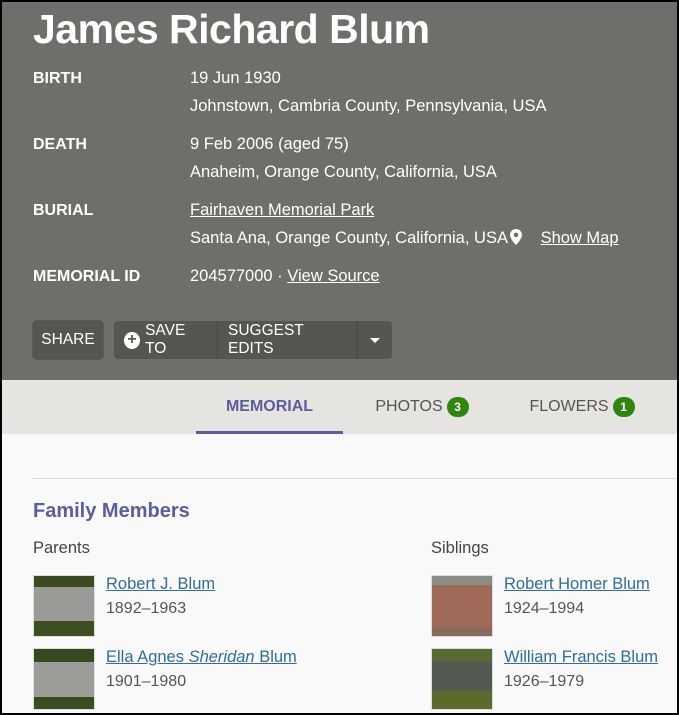 The width and height of the screenshot is (679, 715). I want to click on birth-date: 19 Jun 1930, so click(235, 78).